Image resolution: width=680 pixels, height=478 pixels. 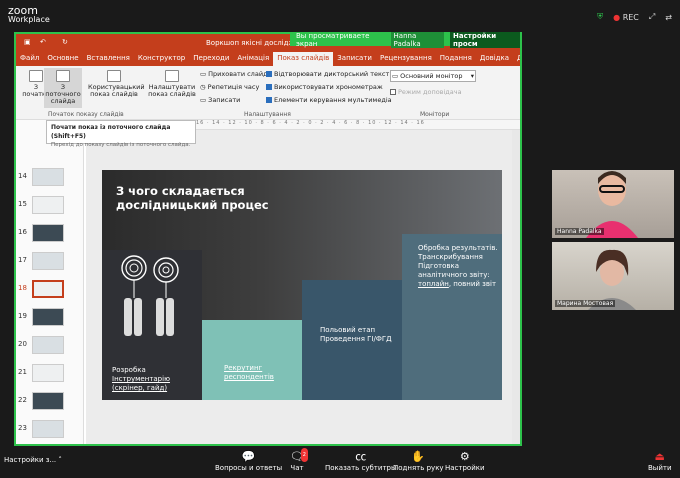 I want to click on hand-icon: ✋, so click(x=418, y=456).